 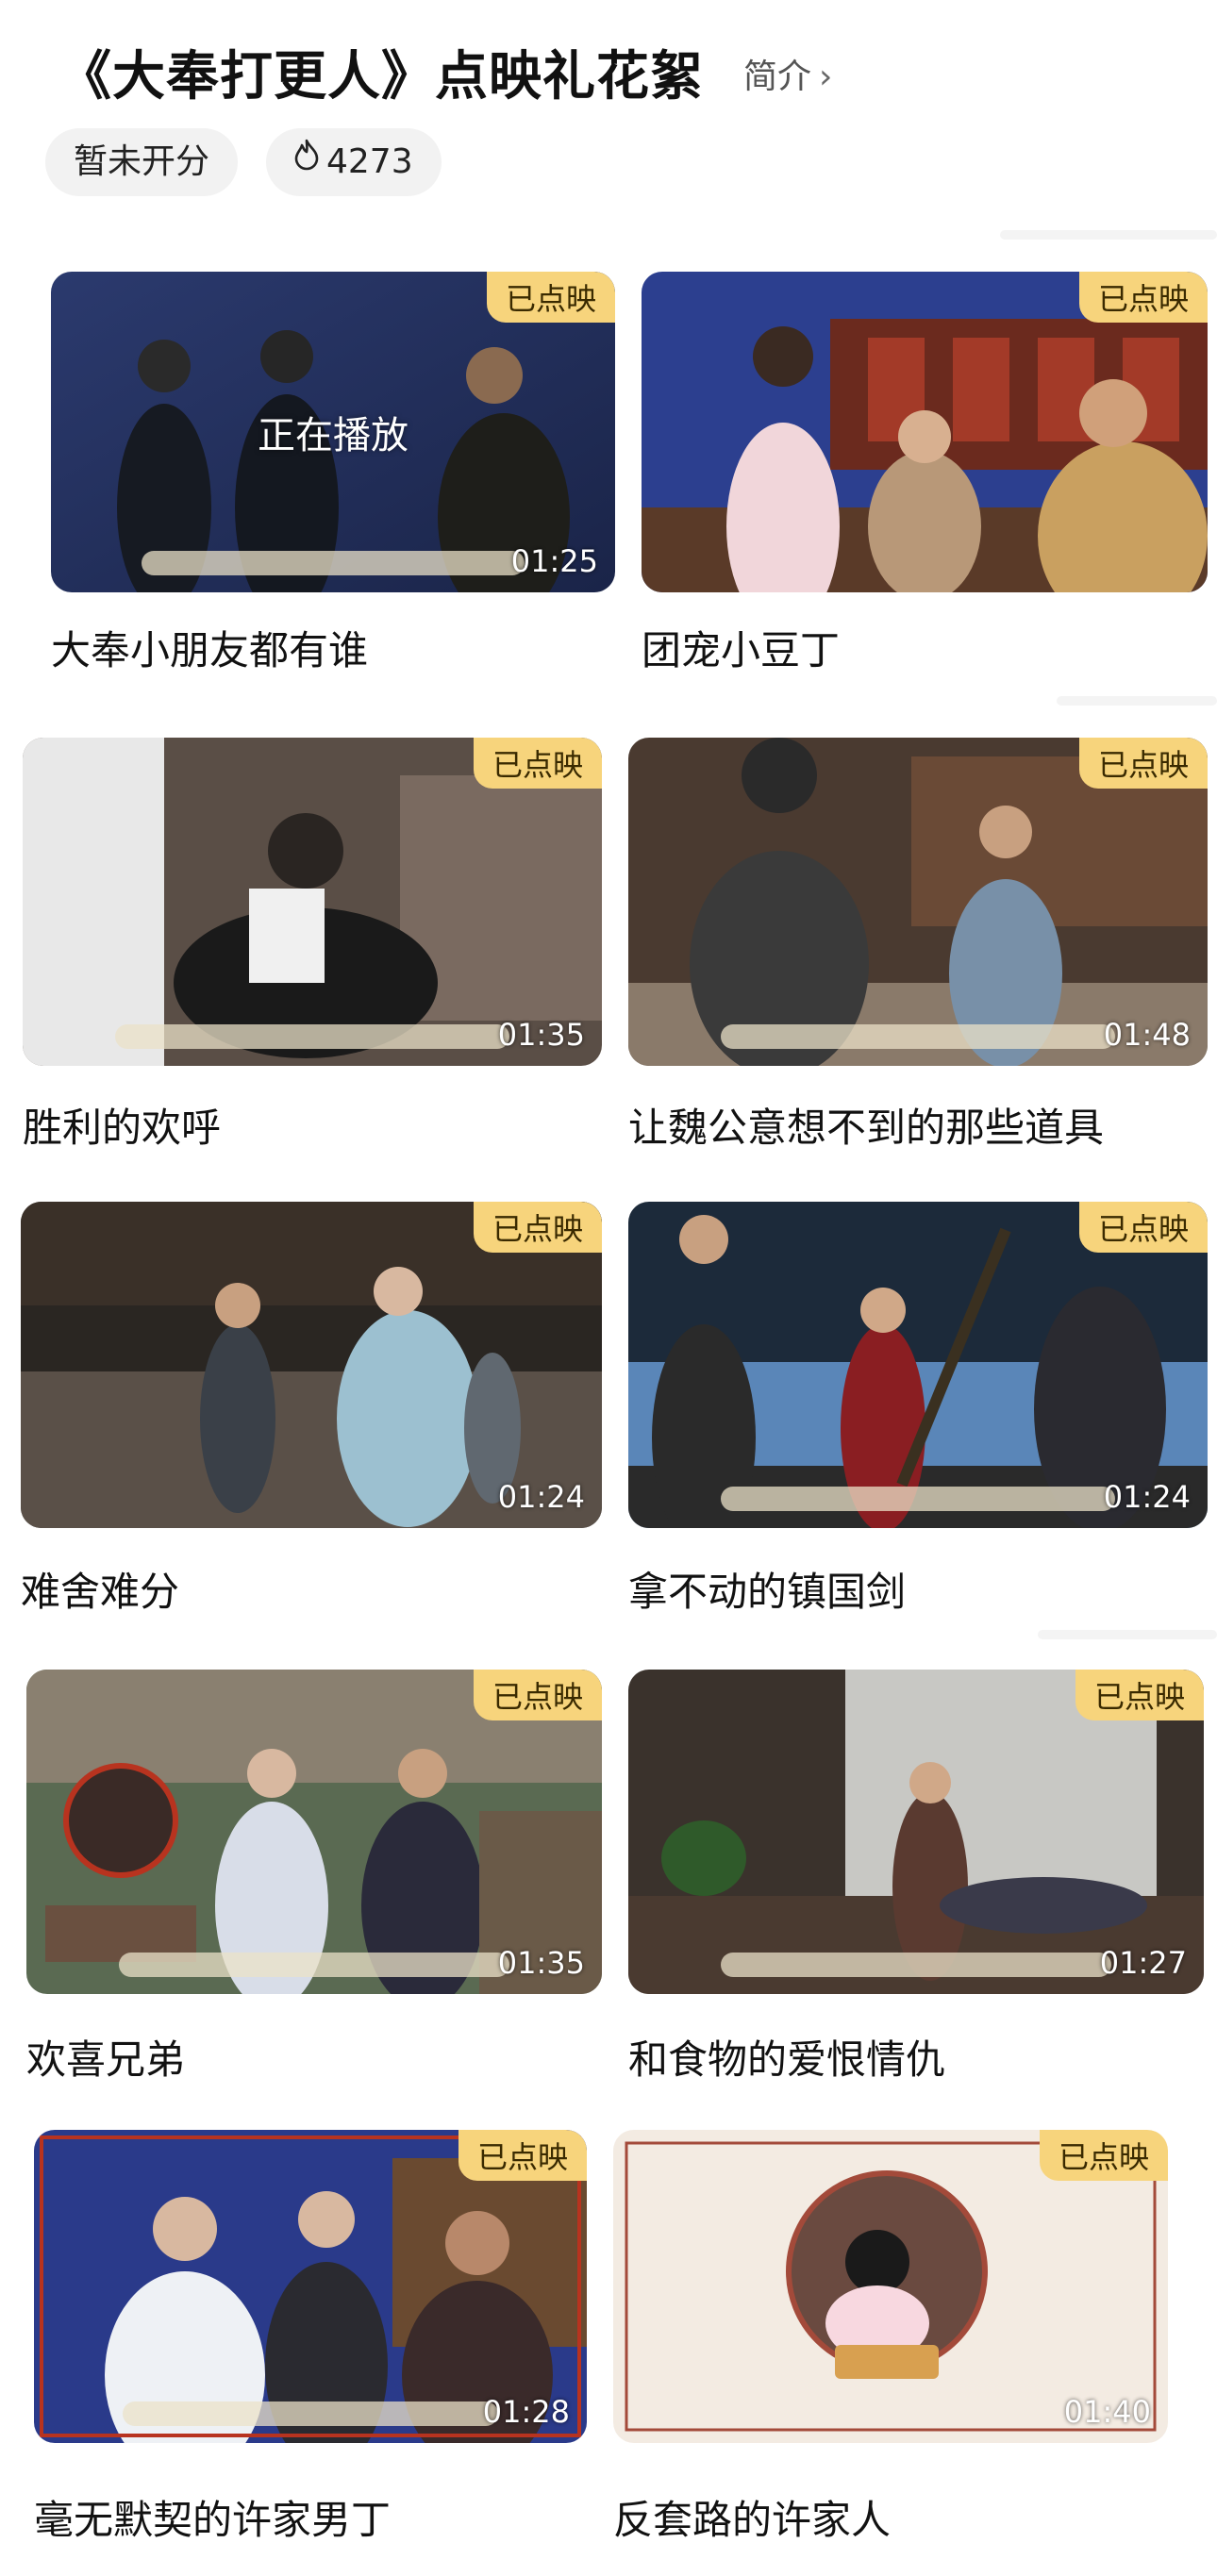 I want to click on duration-label: 01:40, so click(x=1107, y=2412).